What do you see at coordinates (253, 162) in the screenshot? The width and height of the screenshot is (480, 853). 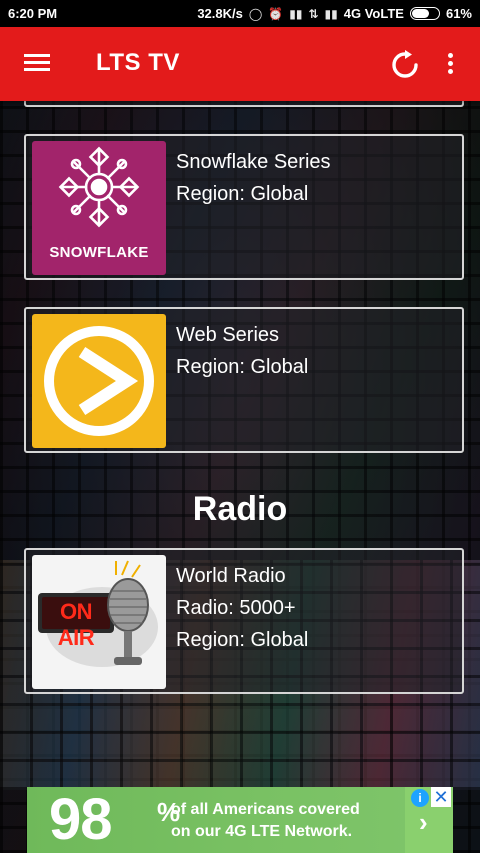 I see `channel-title: Snowflake Series` at bounding box center [253, 162].